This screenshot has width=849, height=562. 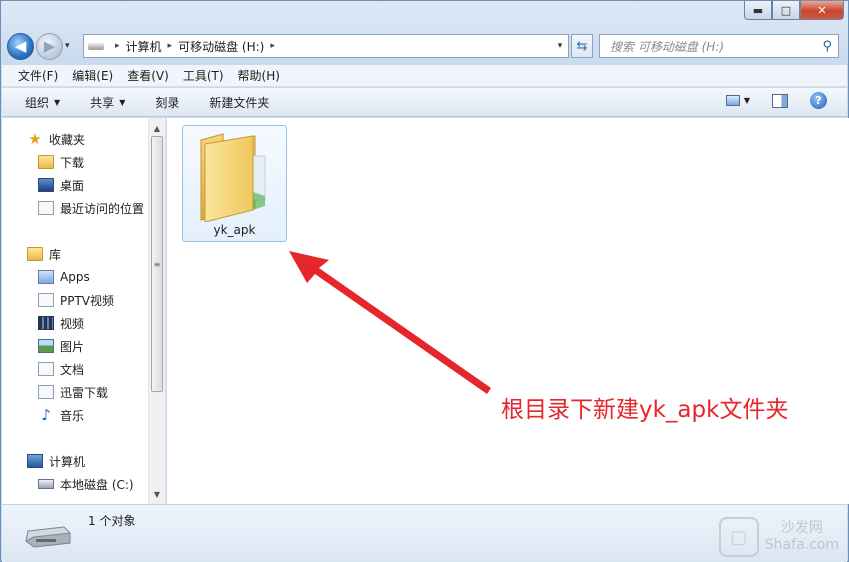 I want to click on breadcrumb-computer: 计算机, so click(x=144, y=46).